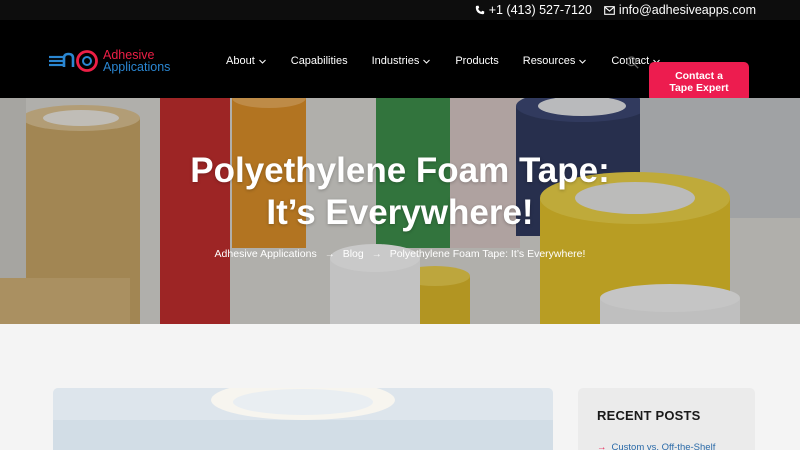 The width and height of the screenshot is (800, 450). What do you see at coordinates (602, 446) in the screenshot?
I see `arrow-right-icon: →` at bounding box center [602, 446].